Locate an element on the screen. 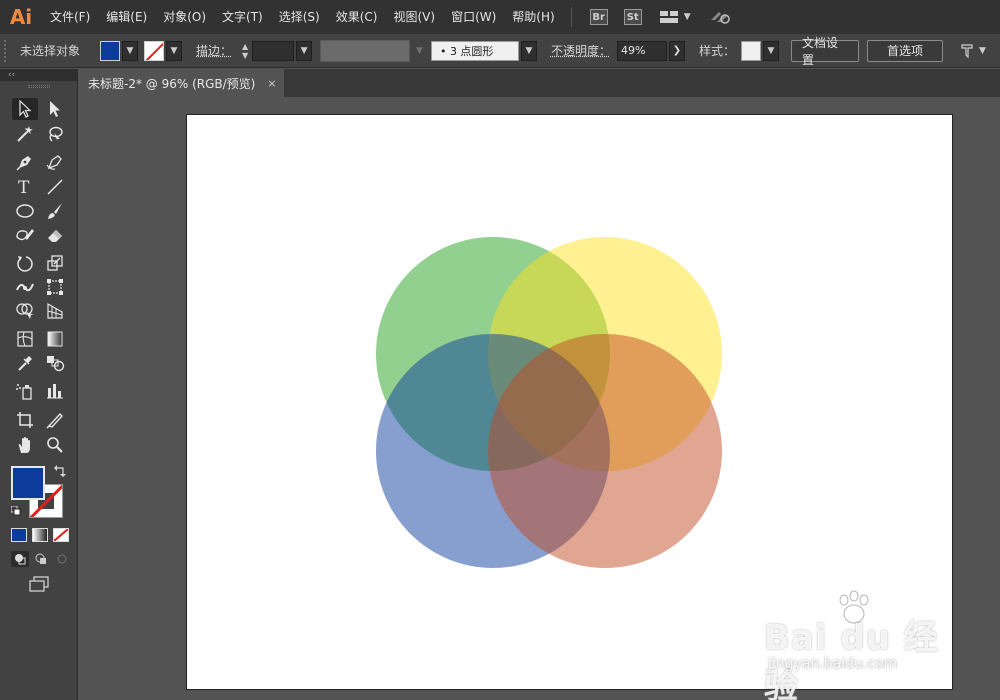 Image resolution: width=1000 pixels, height=700 pixels. stroke-dropdown: ▼ is located at coordinates (174, 50).